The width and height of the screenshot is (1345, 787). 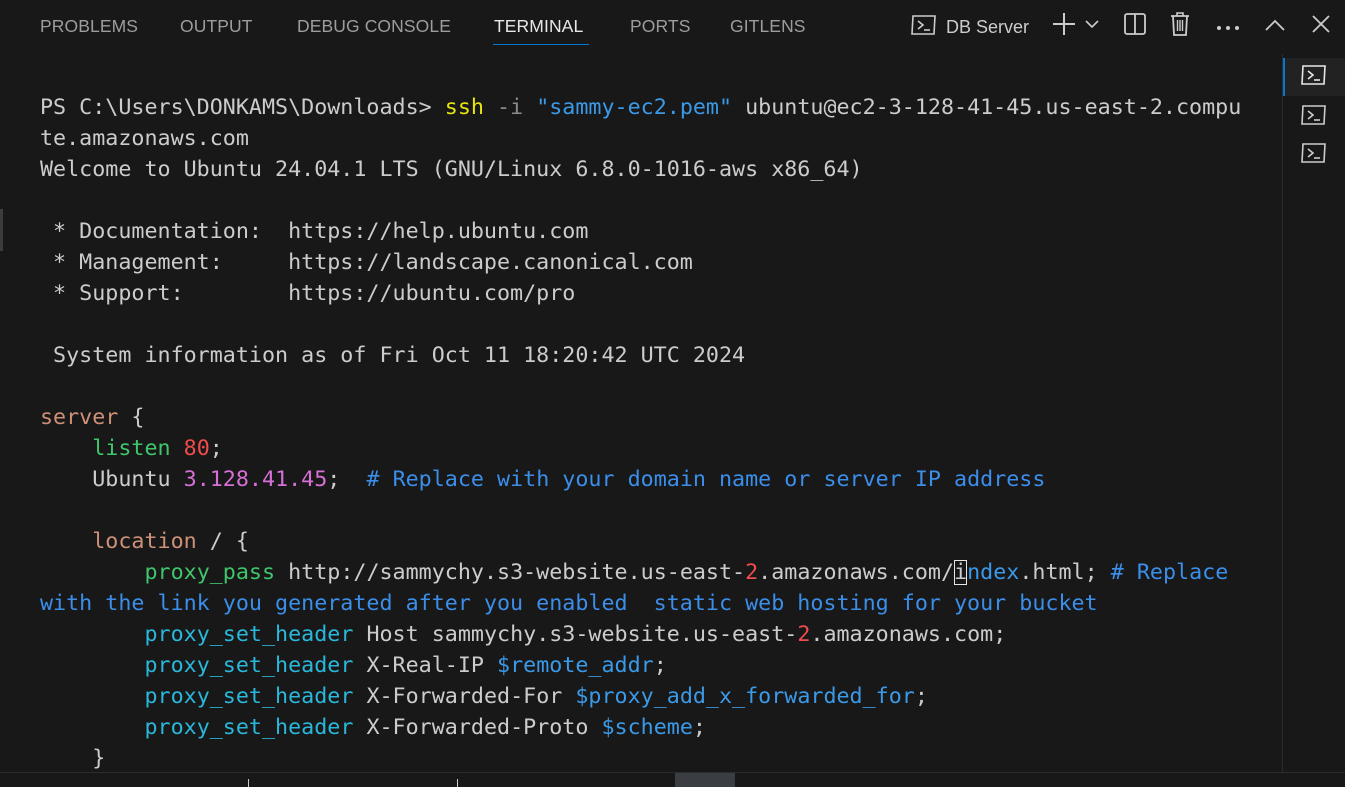 I want to click on ubuntu-label: Ubuntu, so click(x=138, y=479).